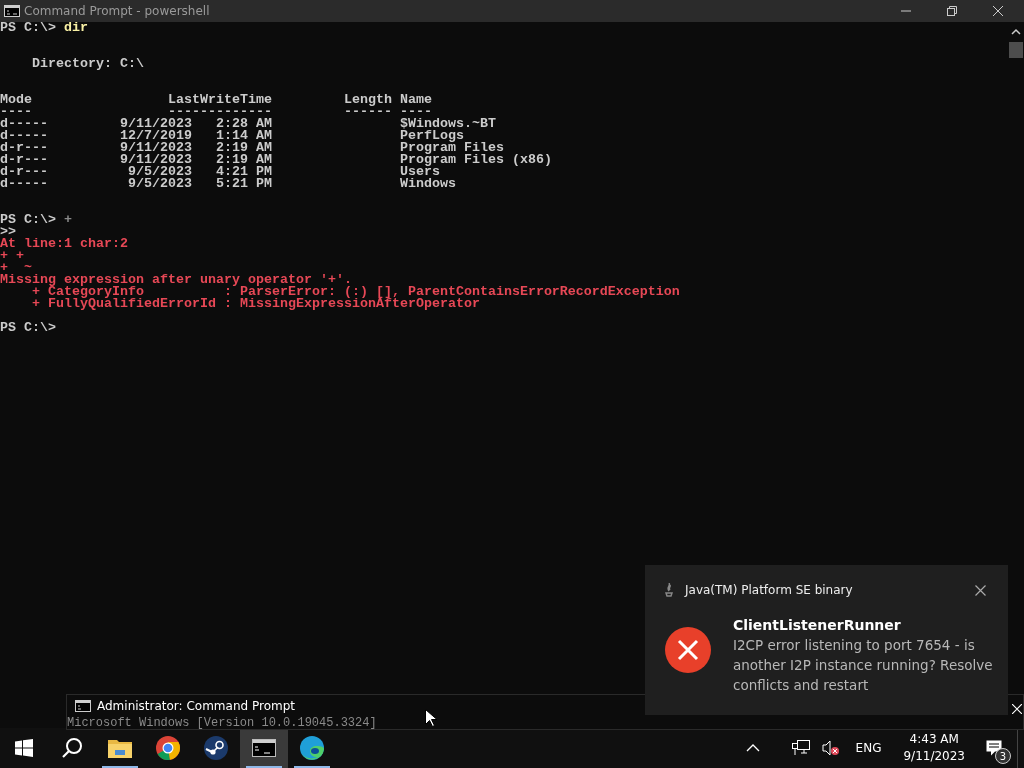 The image size is (1024, 768). Describe the element at coordinates (28, 328) in the screenshot. I see `console-line: PS C:\>` at that location.